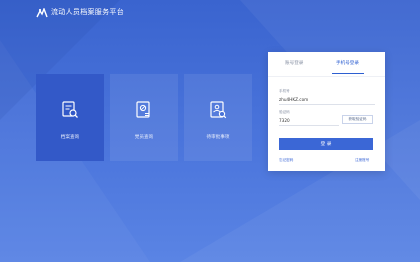 This screenshot has width=420, height=262. I want to click on login-button: 登 录, so click(326, 144).